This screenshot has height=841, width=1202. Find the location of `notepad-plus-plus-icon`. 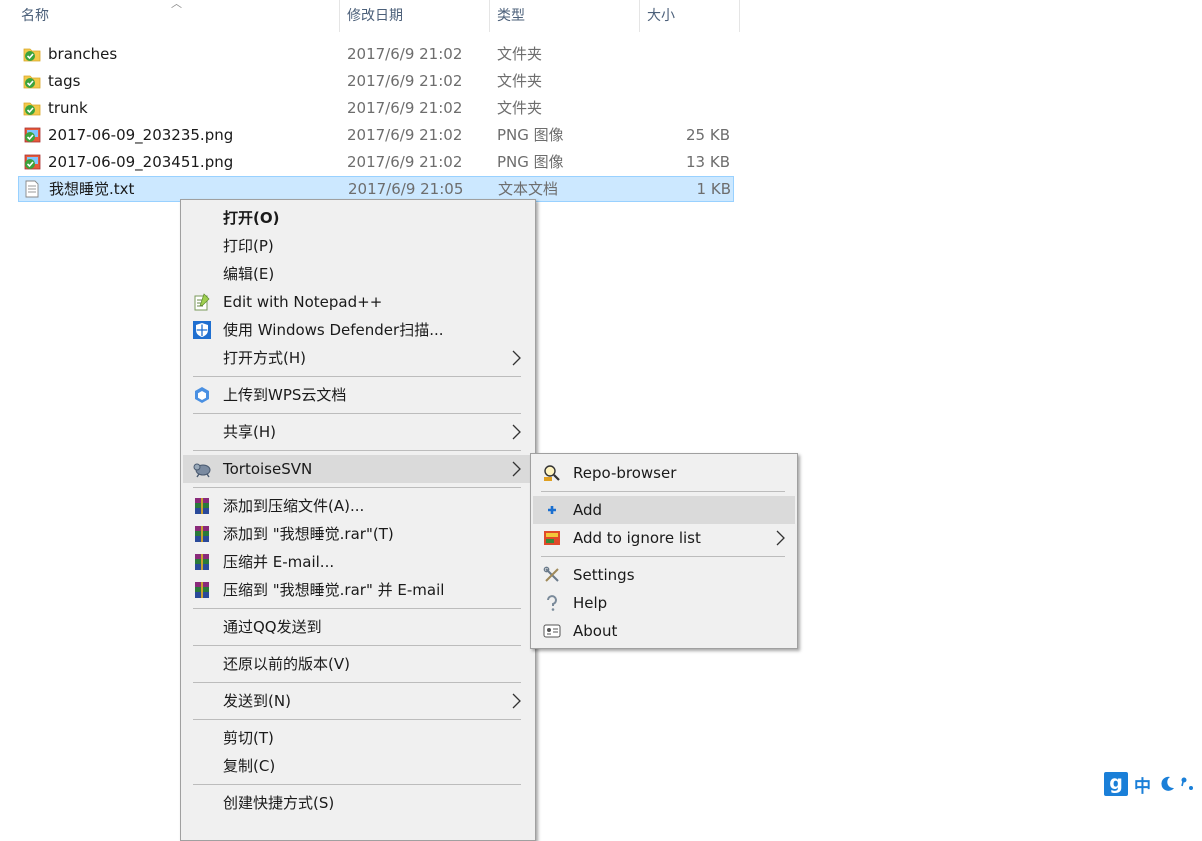

notepad-plus-plus-icon is located at coordinates (202, 302).